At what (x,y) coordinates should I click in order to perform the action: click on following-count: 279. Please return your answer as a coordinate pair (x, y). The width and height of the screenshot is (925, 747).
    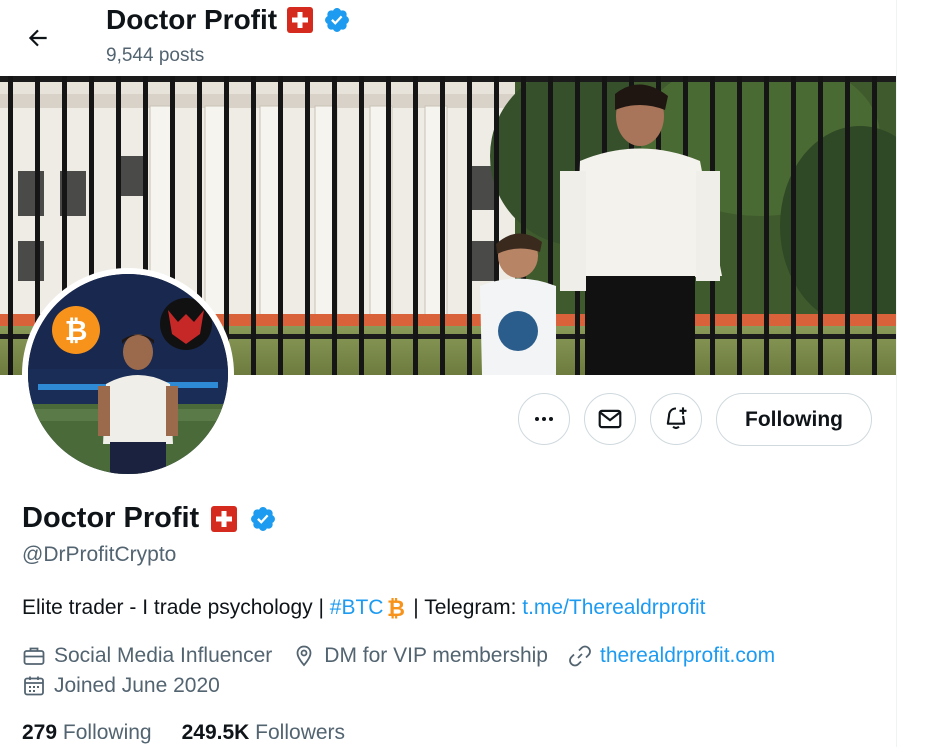
    Looking at the image, I should click on (40, 732).